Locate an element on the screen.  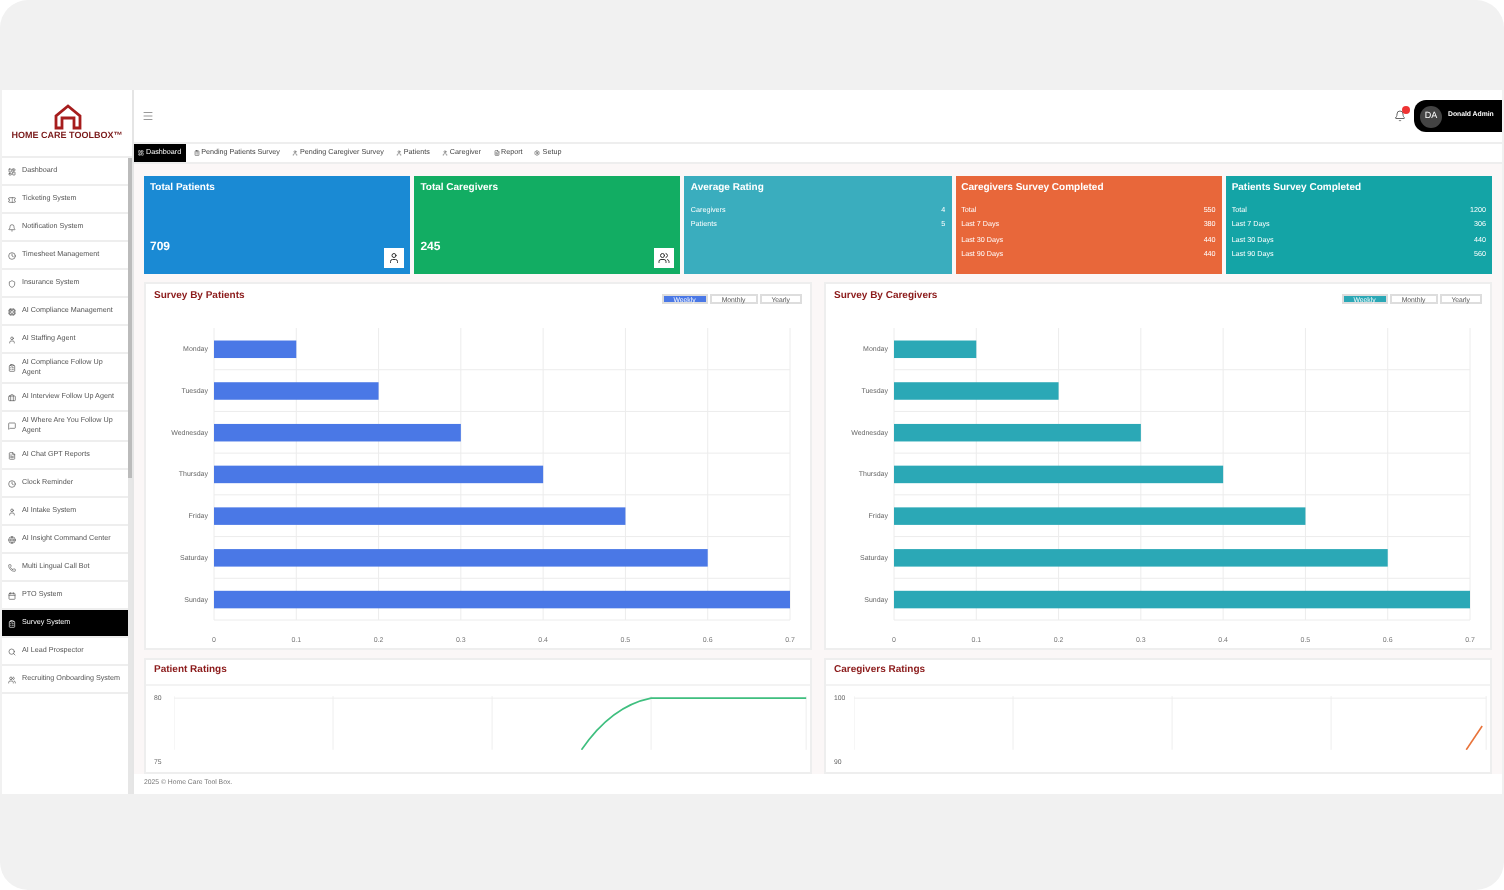
house-logo-icon is located at coordinates (67, 117).